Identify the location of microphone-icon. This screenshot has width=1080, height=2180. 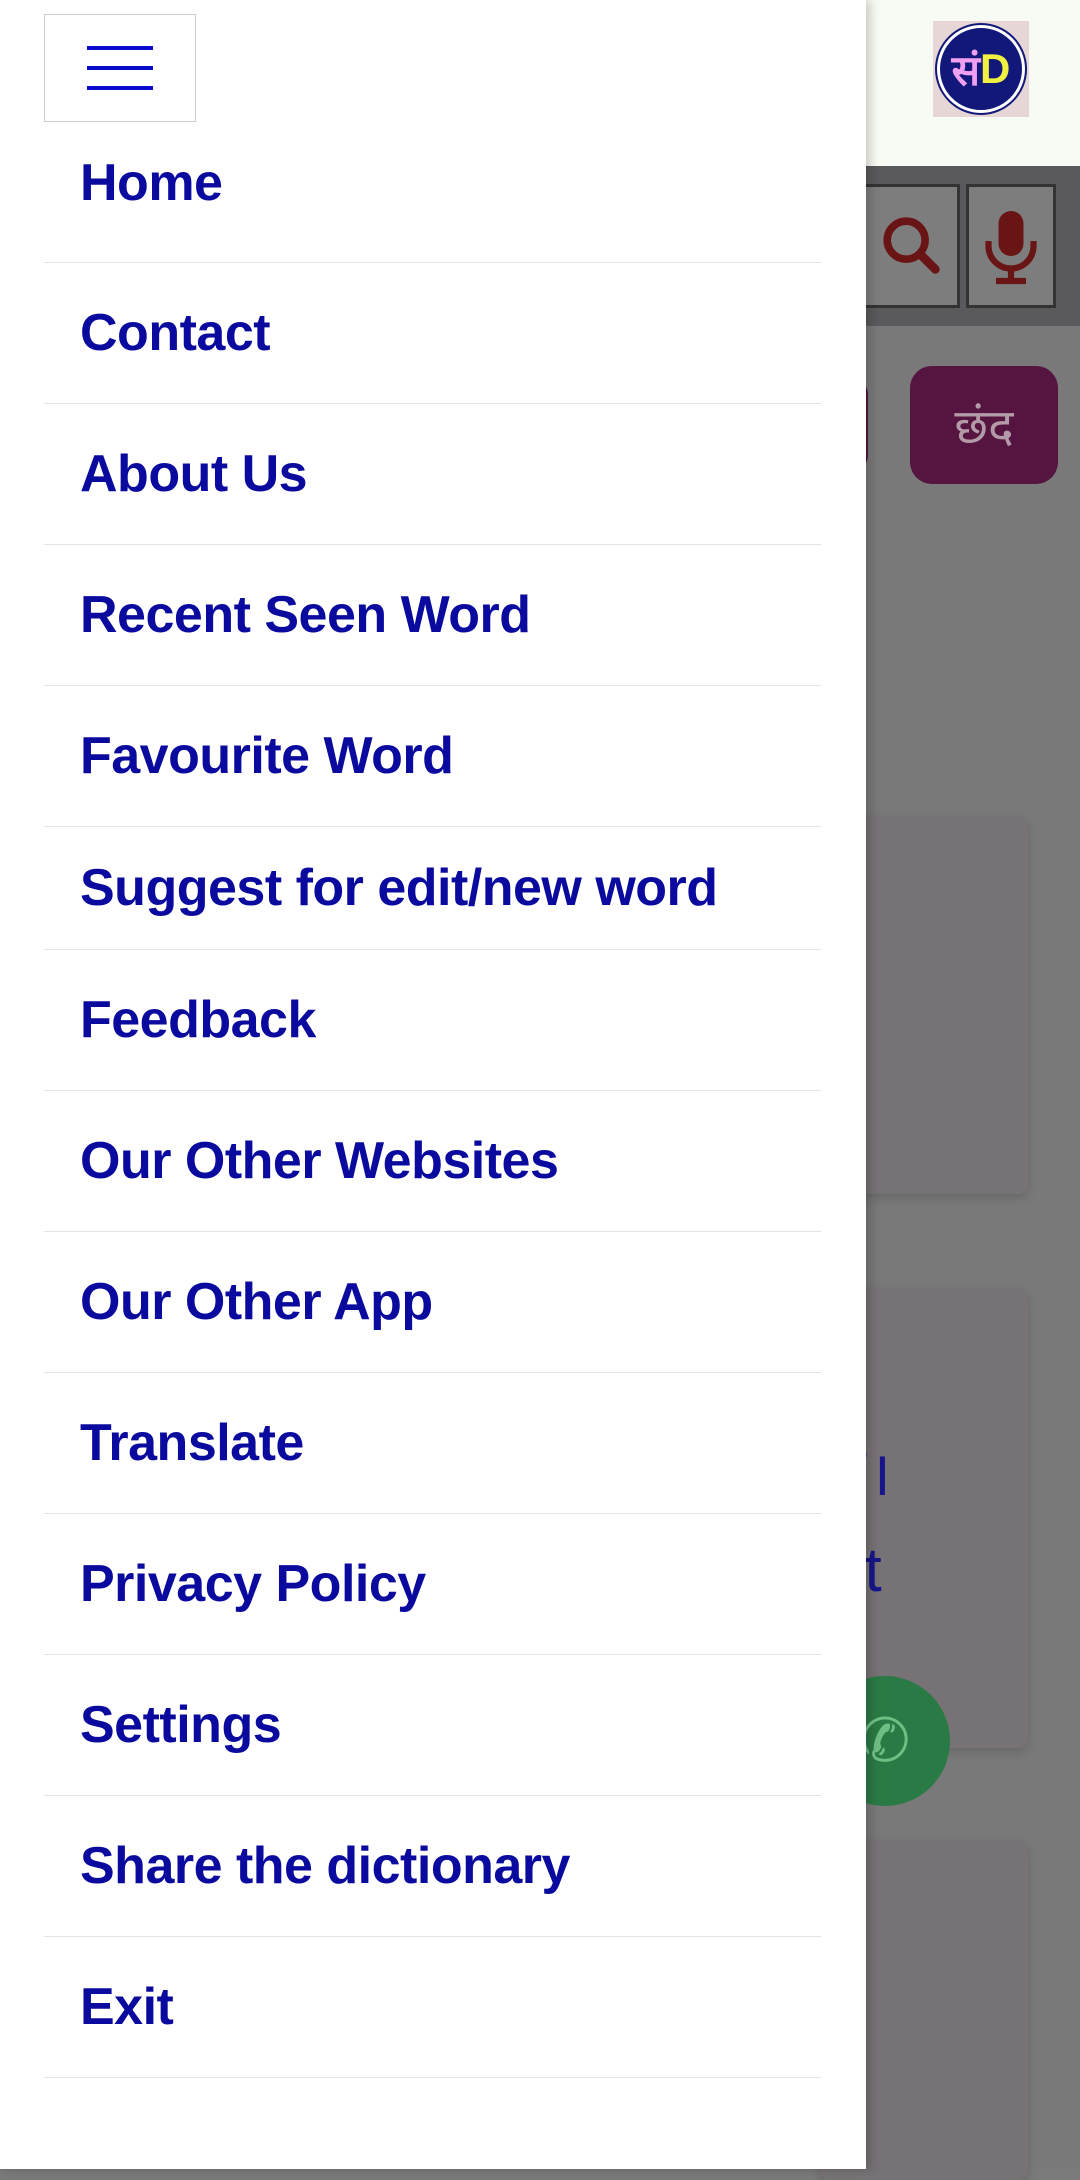
(1011, 248).